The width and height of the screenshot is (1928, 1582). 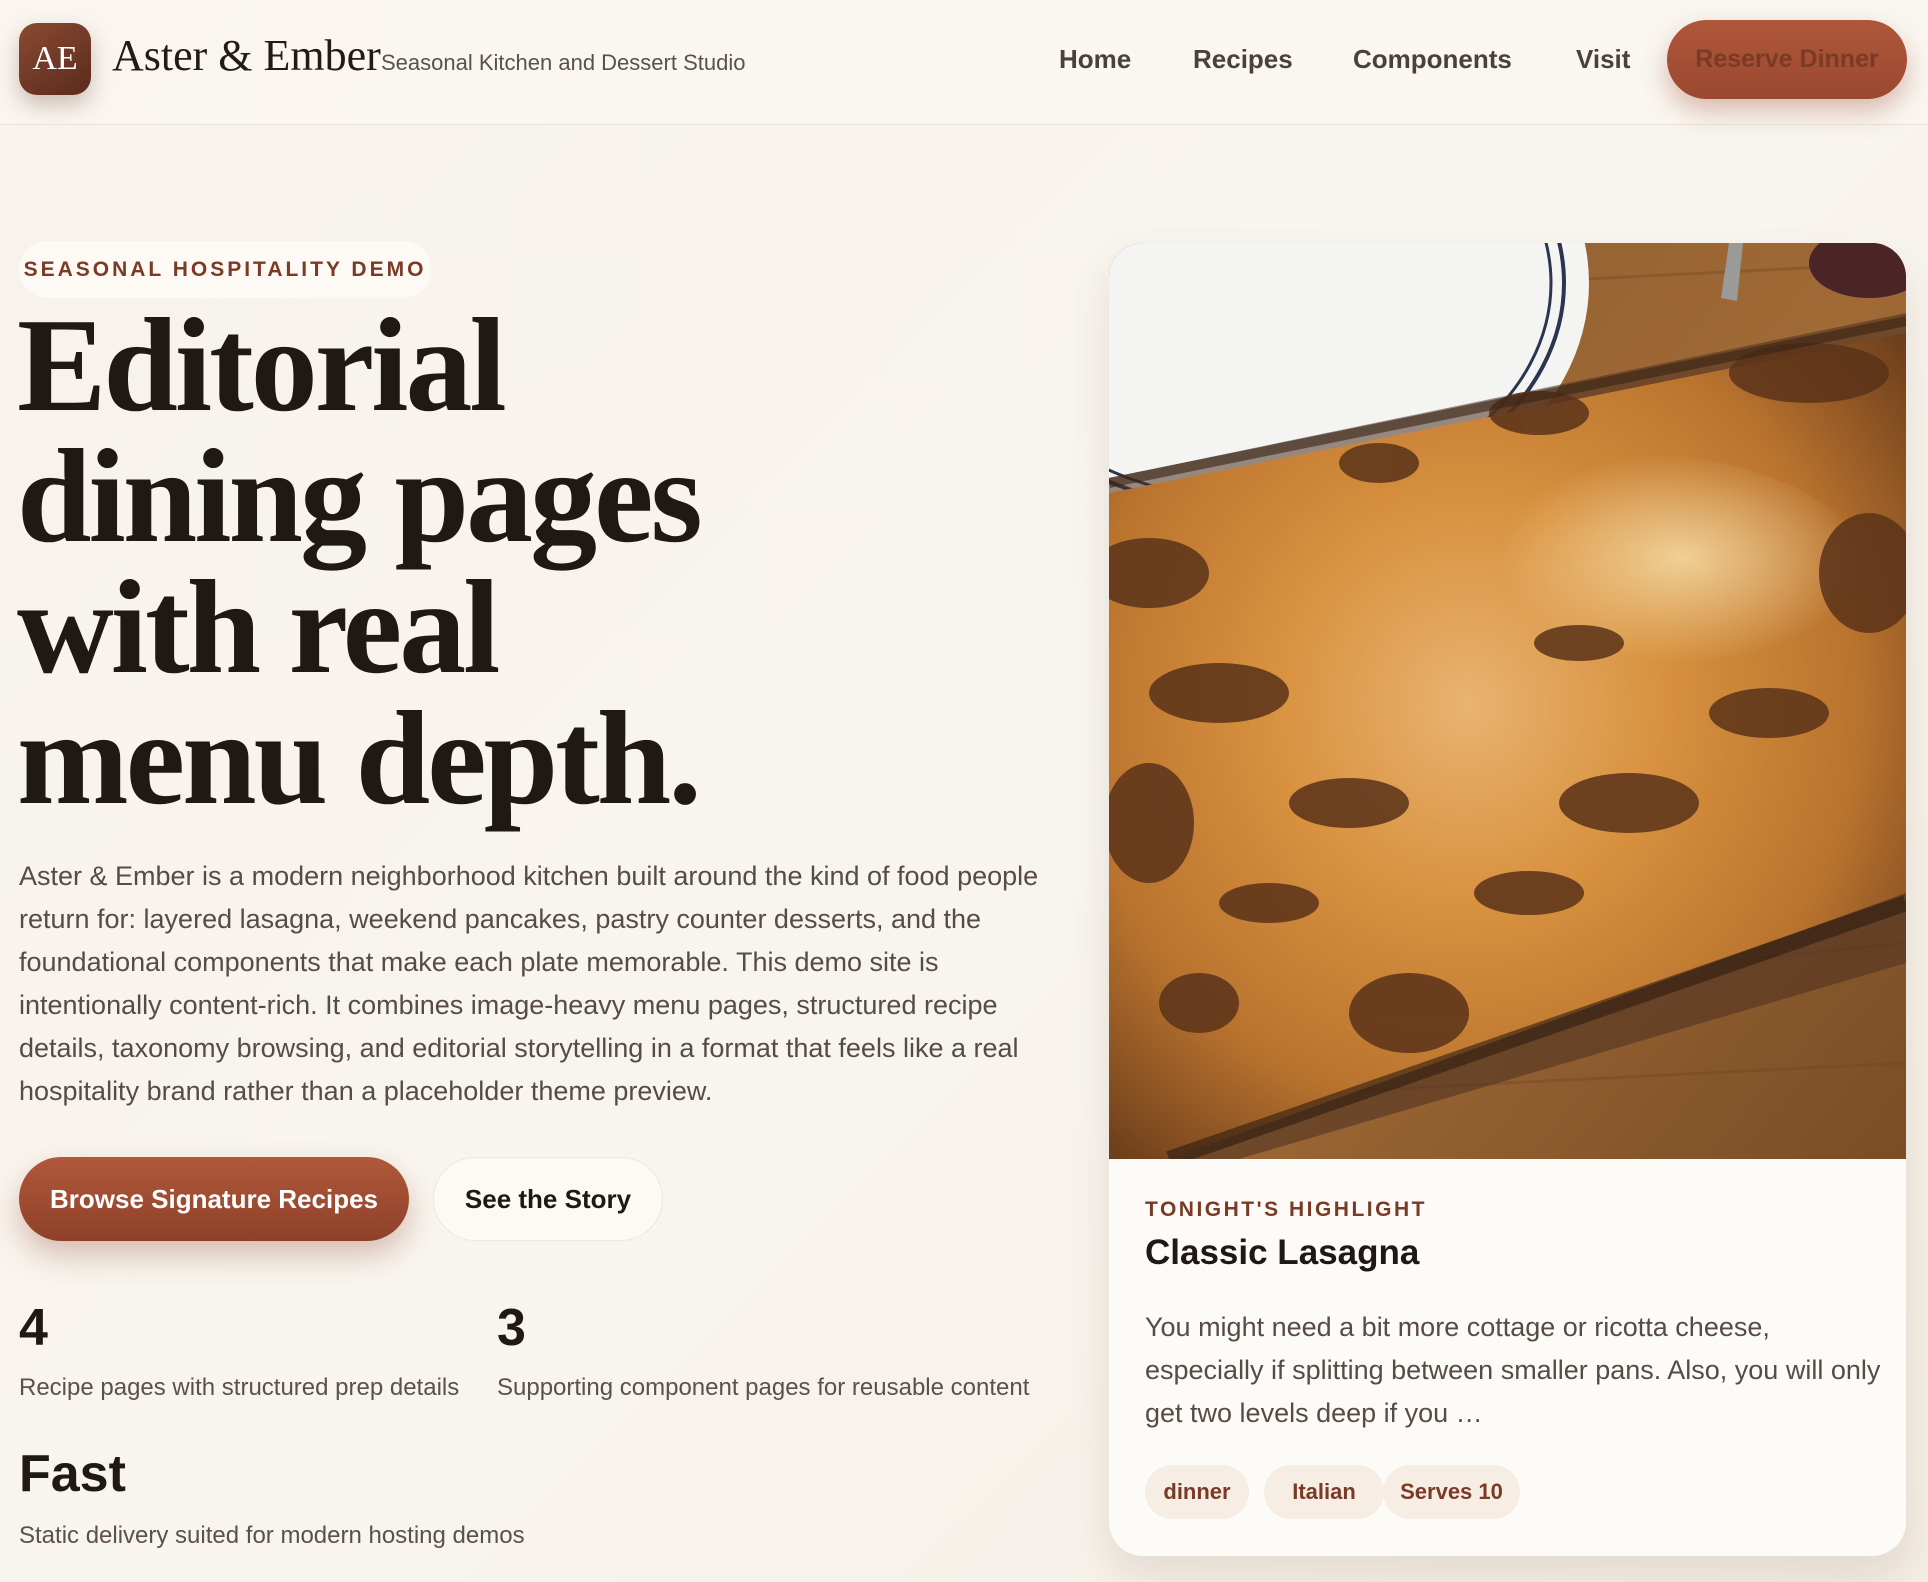 I want to click on nav-visit: Visit, so click(x=1603, y=59).